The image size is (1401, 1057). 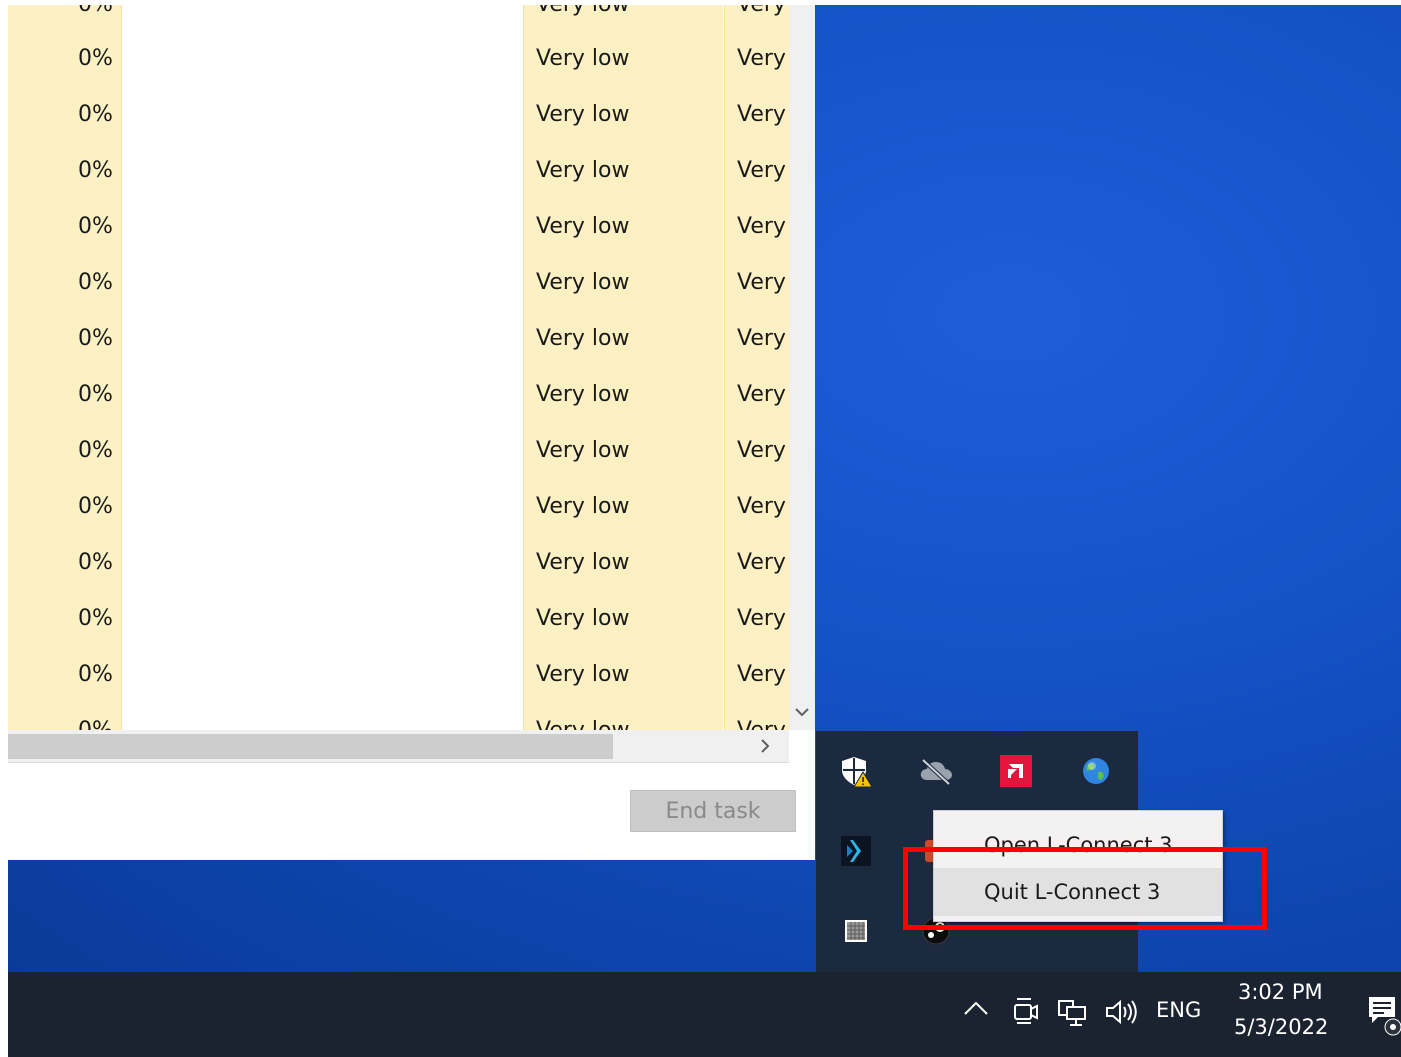 What do you see at coordinates (802, 367) in the screenshot?
I see `vertical-scrollbar` at bounding box center [802, 367].